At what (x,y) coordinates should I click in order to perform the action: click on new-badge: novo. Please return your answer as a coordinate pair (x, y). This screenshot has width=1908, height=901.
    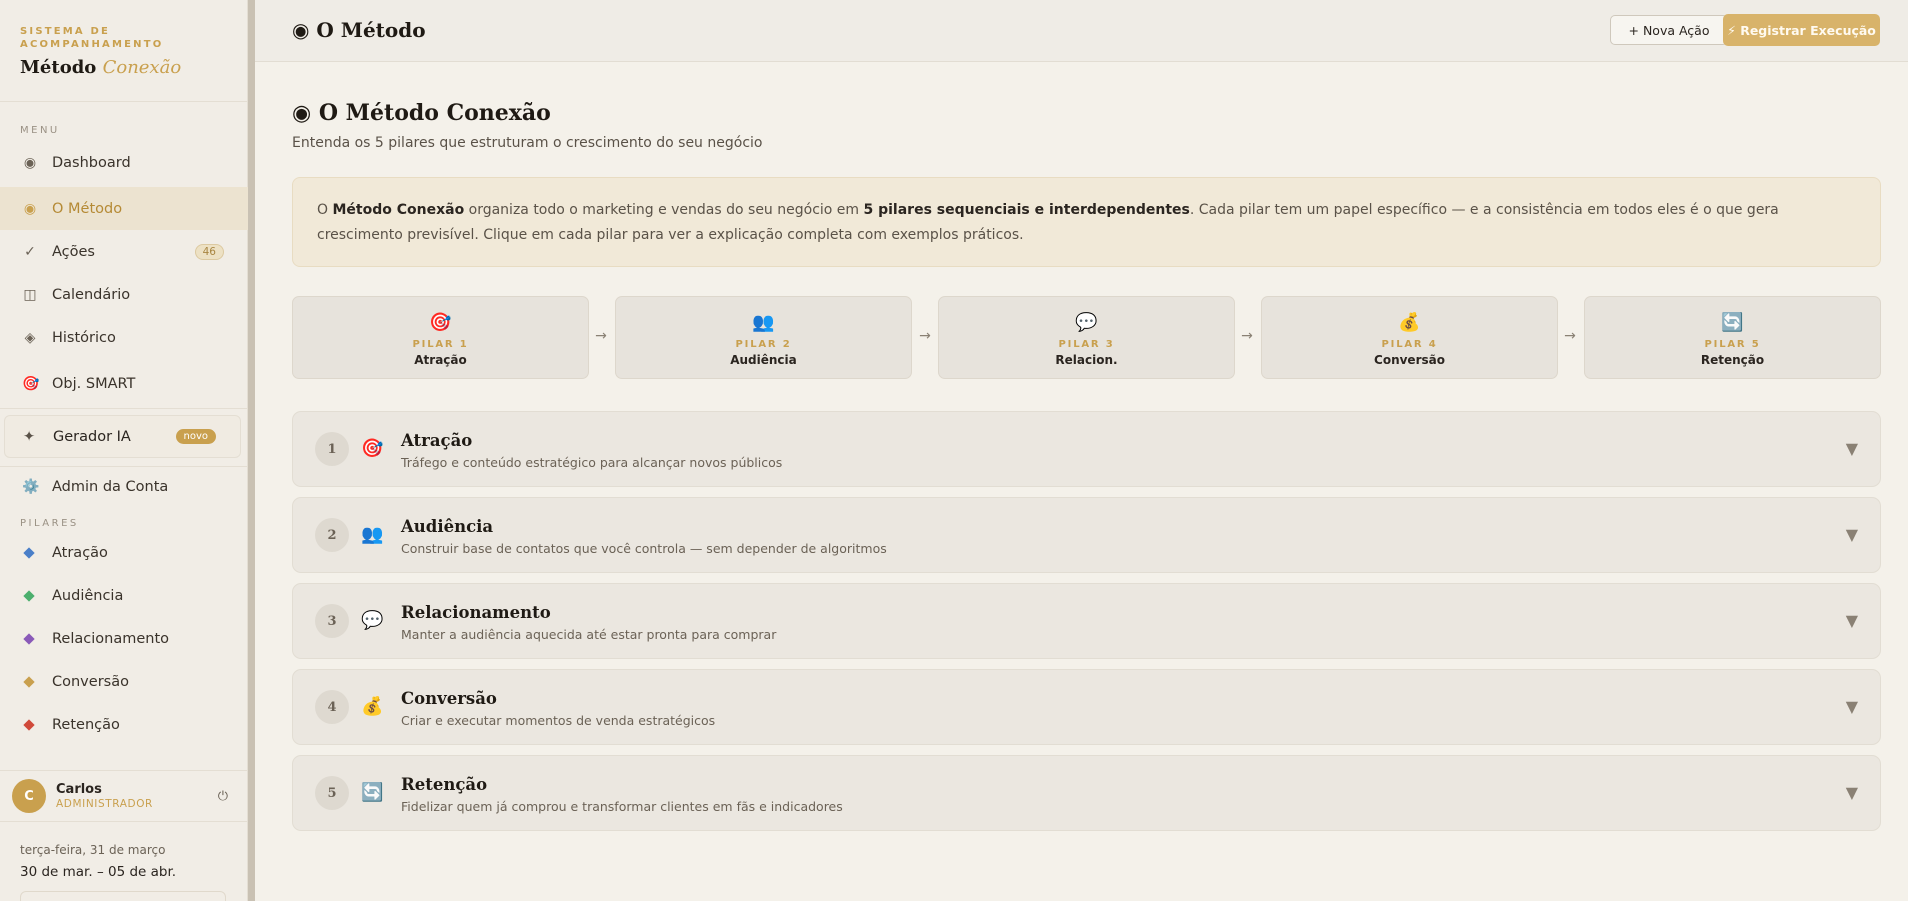
    Looking at the image, I should click on (195, 436).